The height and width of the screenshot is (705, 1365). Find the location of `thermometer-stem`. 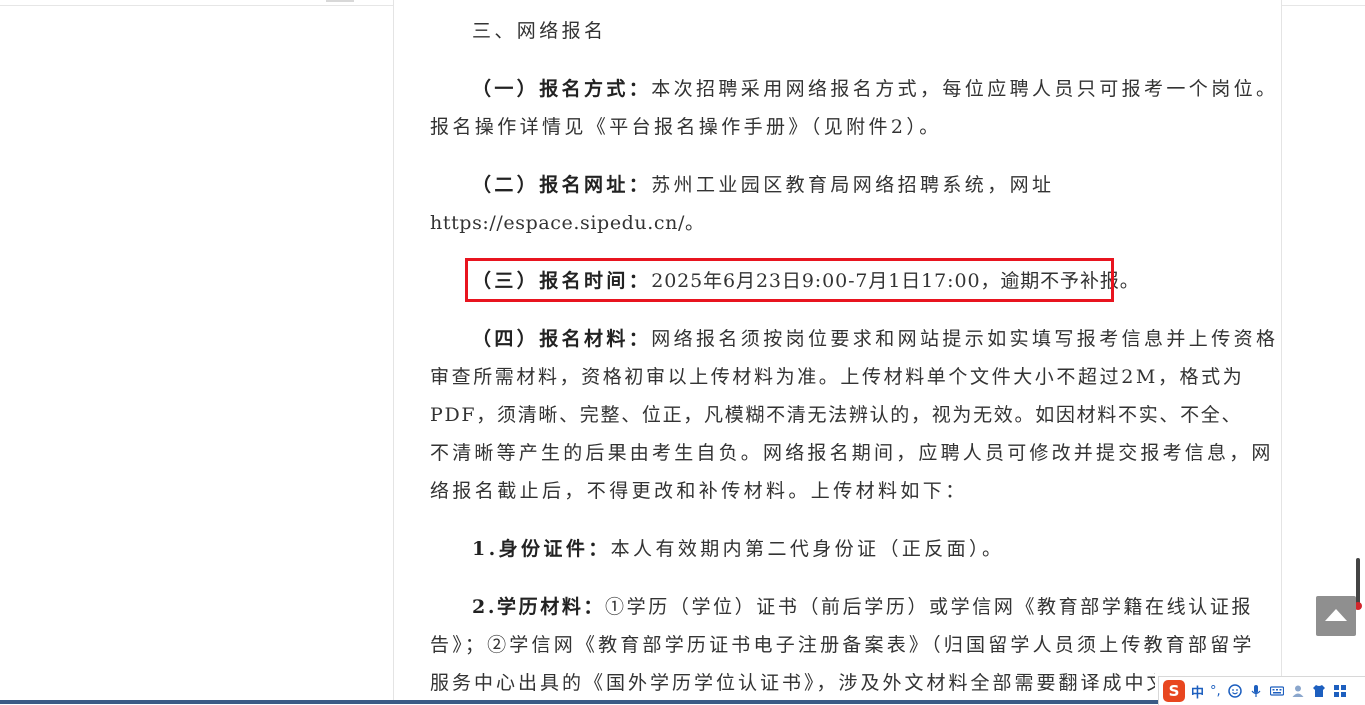

thermometer-stem is located at coordinates (1358, 582).